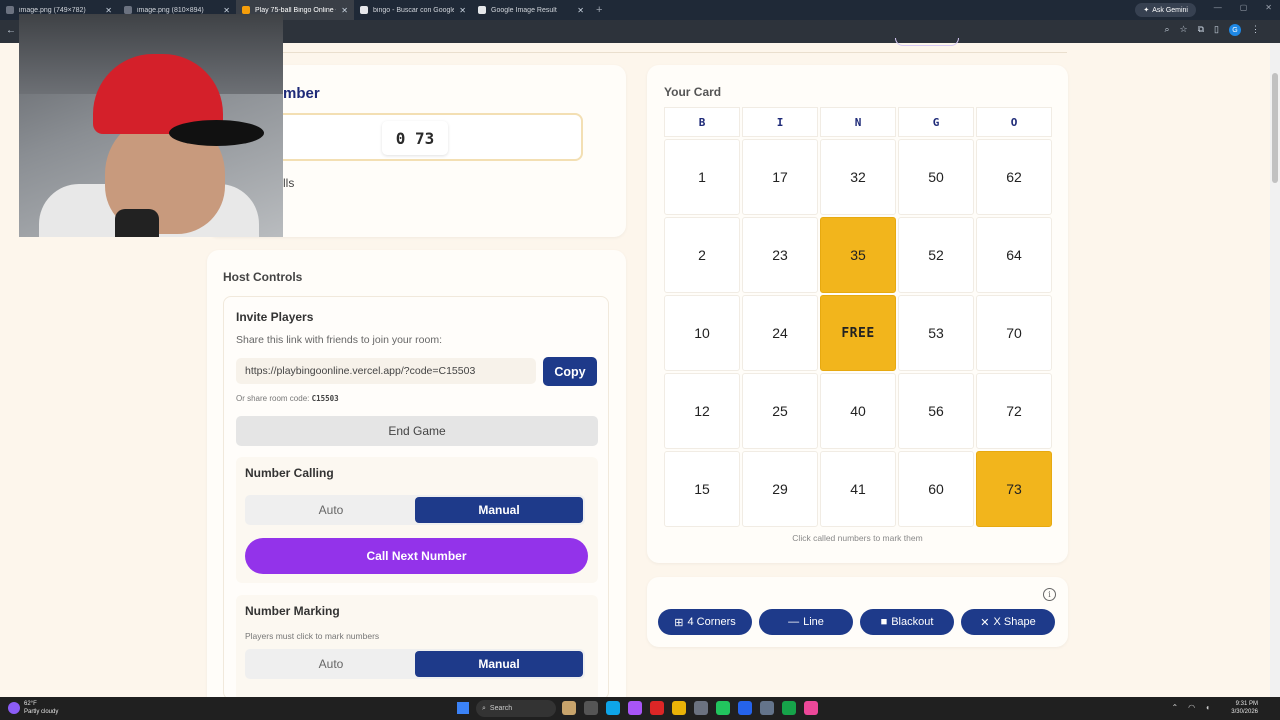 The height and width of the screenshot is (720, 1280). I want to click on ask-gemini-button: ✦ Ask Gemini, so click(1165, 10).